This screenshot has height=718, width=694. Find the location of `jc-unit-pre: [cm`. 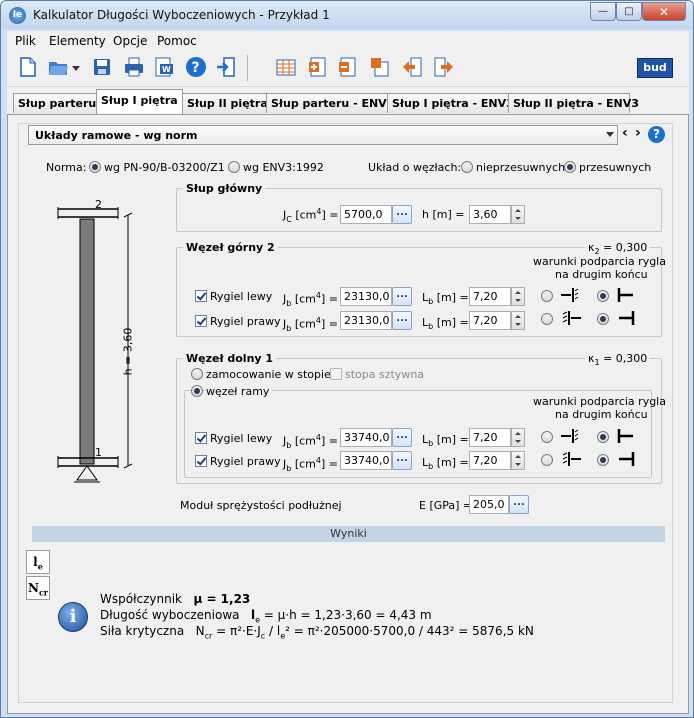

jc-unit-pre: [cm is located at coordinates (306, 215).